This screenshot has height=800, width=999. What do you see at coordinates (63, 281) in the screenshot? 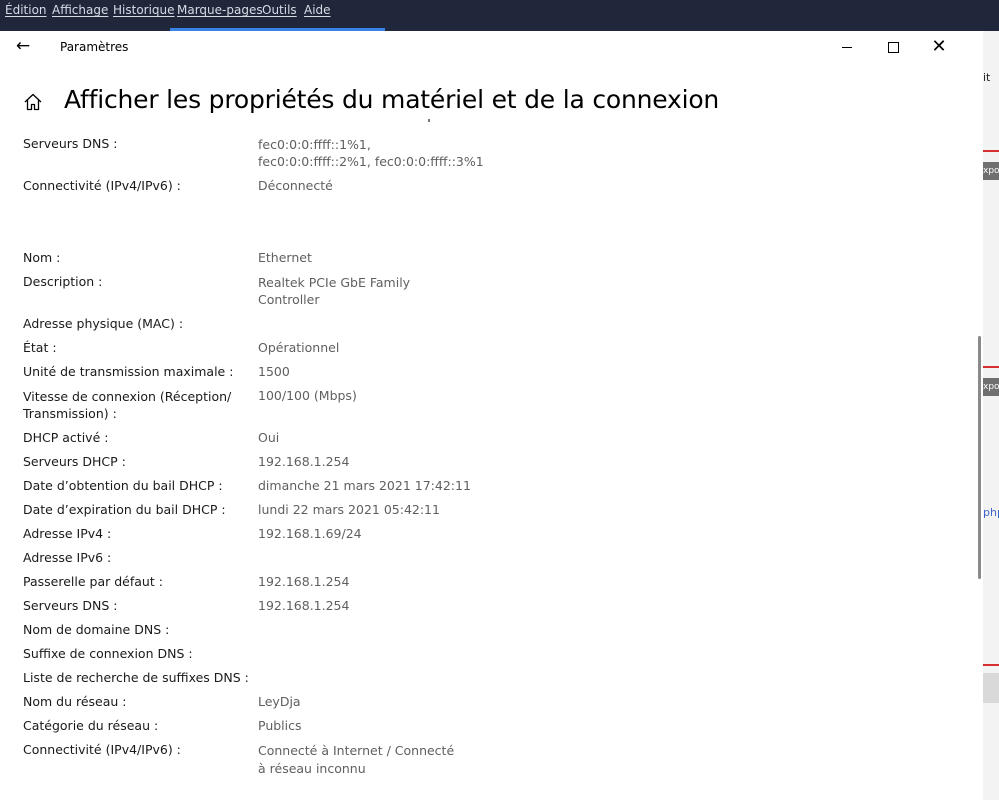
I see `property-label: Description :` at bounding box center [63, 281].